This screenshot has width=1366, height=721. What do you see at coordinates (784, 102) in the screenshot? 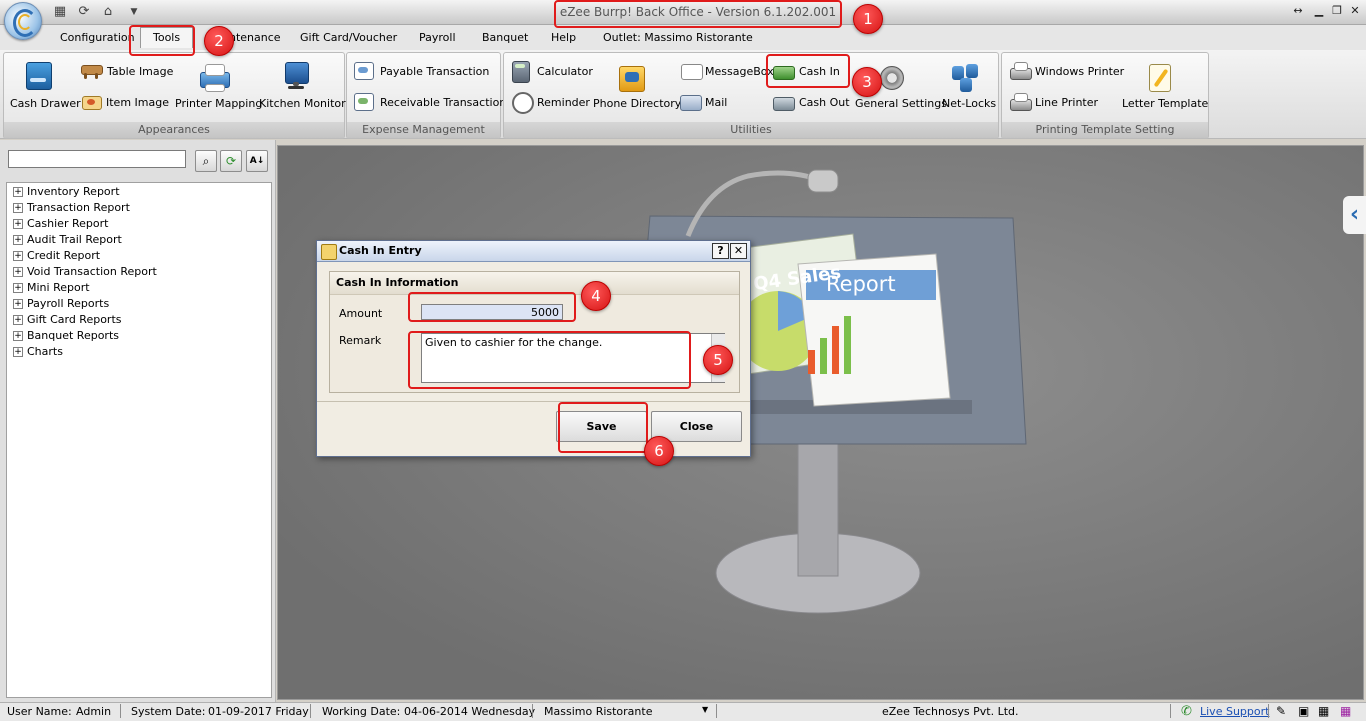
I see `cash-out-icon` at bounding box center [784, 102].